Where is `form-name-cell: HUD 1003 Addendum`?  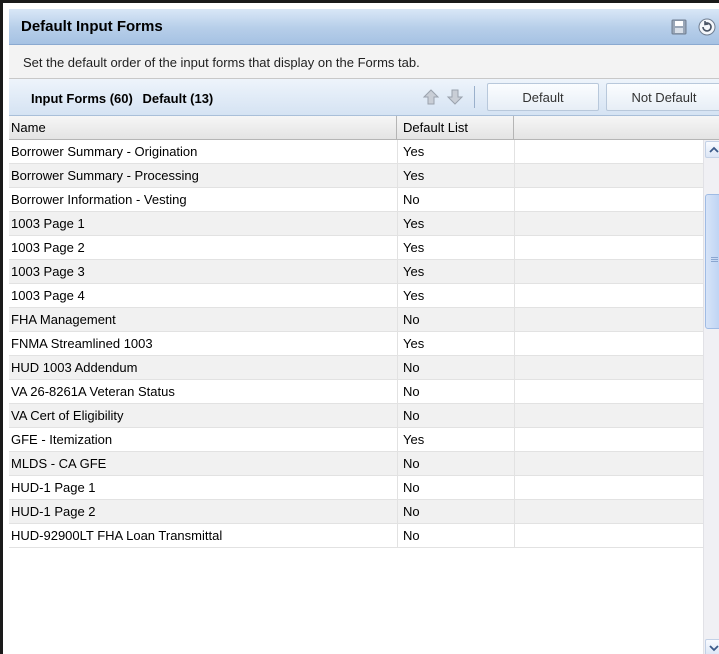 form-name-cell: HUD 1003 Addendum is located at coordinates (74, 367).